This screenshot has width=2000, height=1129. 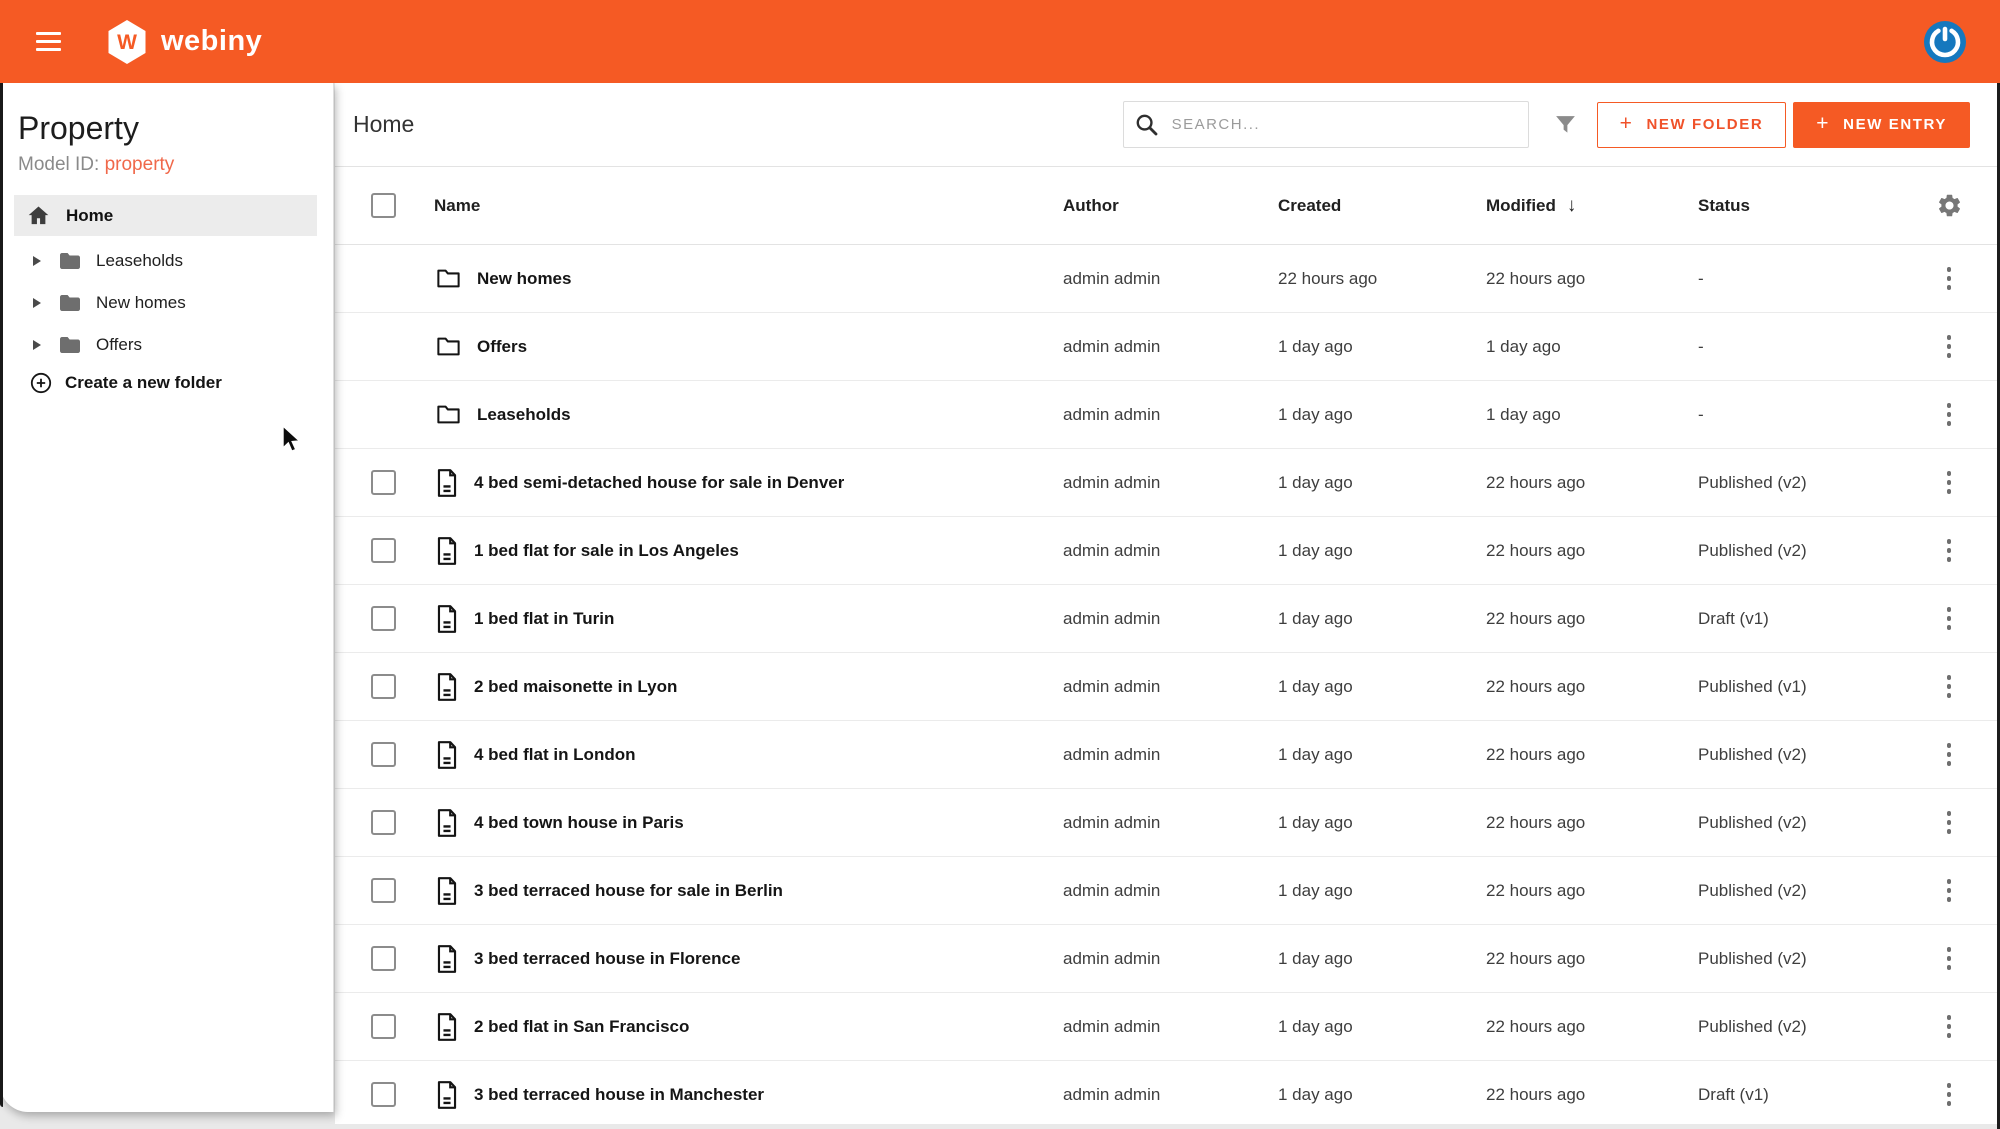 What do you see at coordinates (78, 128) in the screenshot?
I see `model-title: Property` at bounding box center [78, 128].